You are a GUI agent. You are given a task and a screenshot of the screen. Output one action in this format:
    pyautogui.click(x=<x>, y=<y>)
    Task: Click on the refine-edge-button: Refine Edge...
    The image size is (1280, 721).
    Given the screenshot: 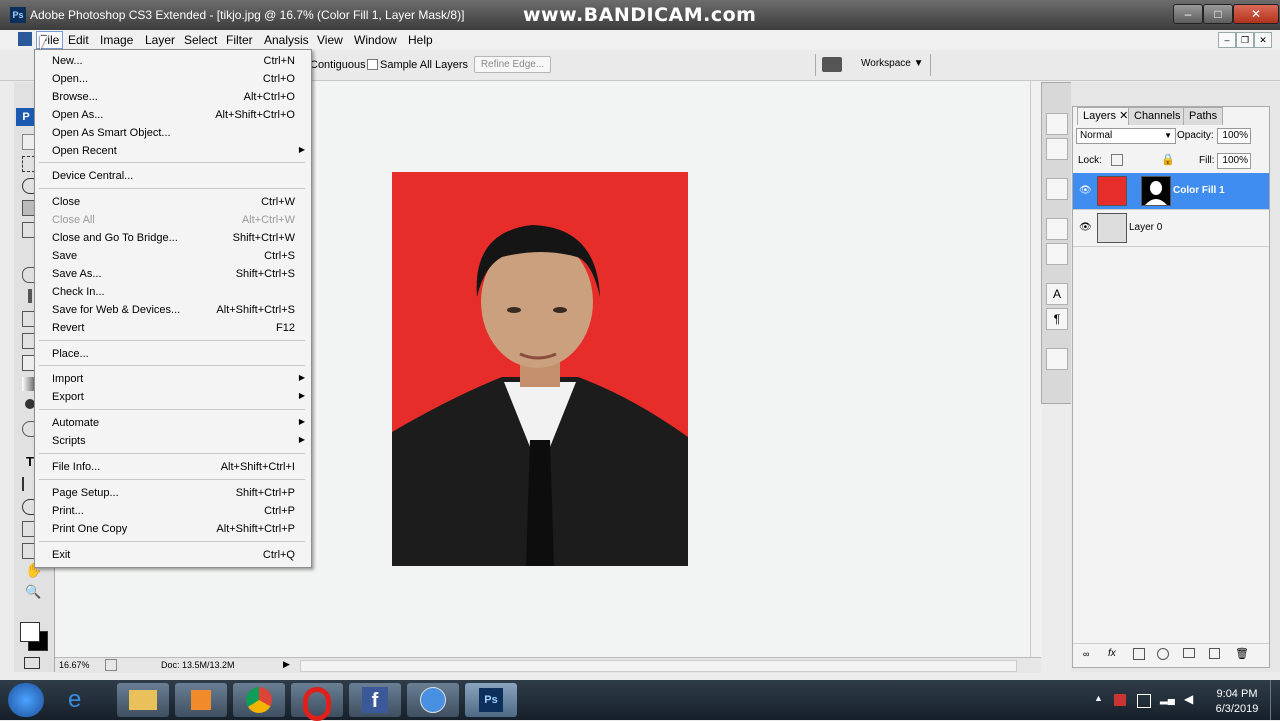 What is the action you would take?
    pyautogui.click(x=512, y=64)
    